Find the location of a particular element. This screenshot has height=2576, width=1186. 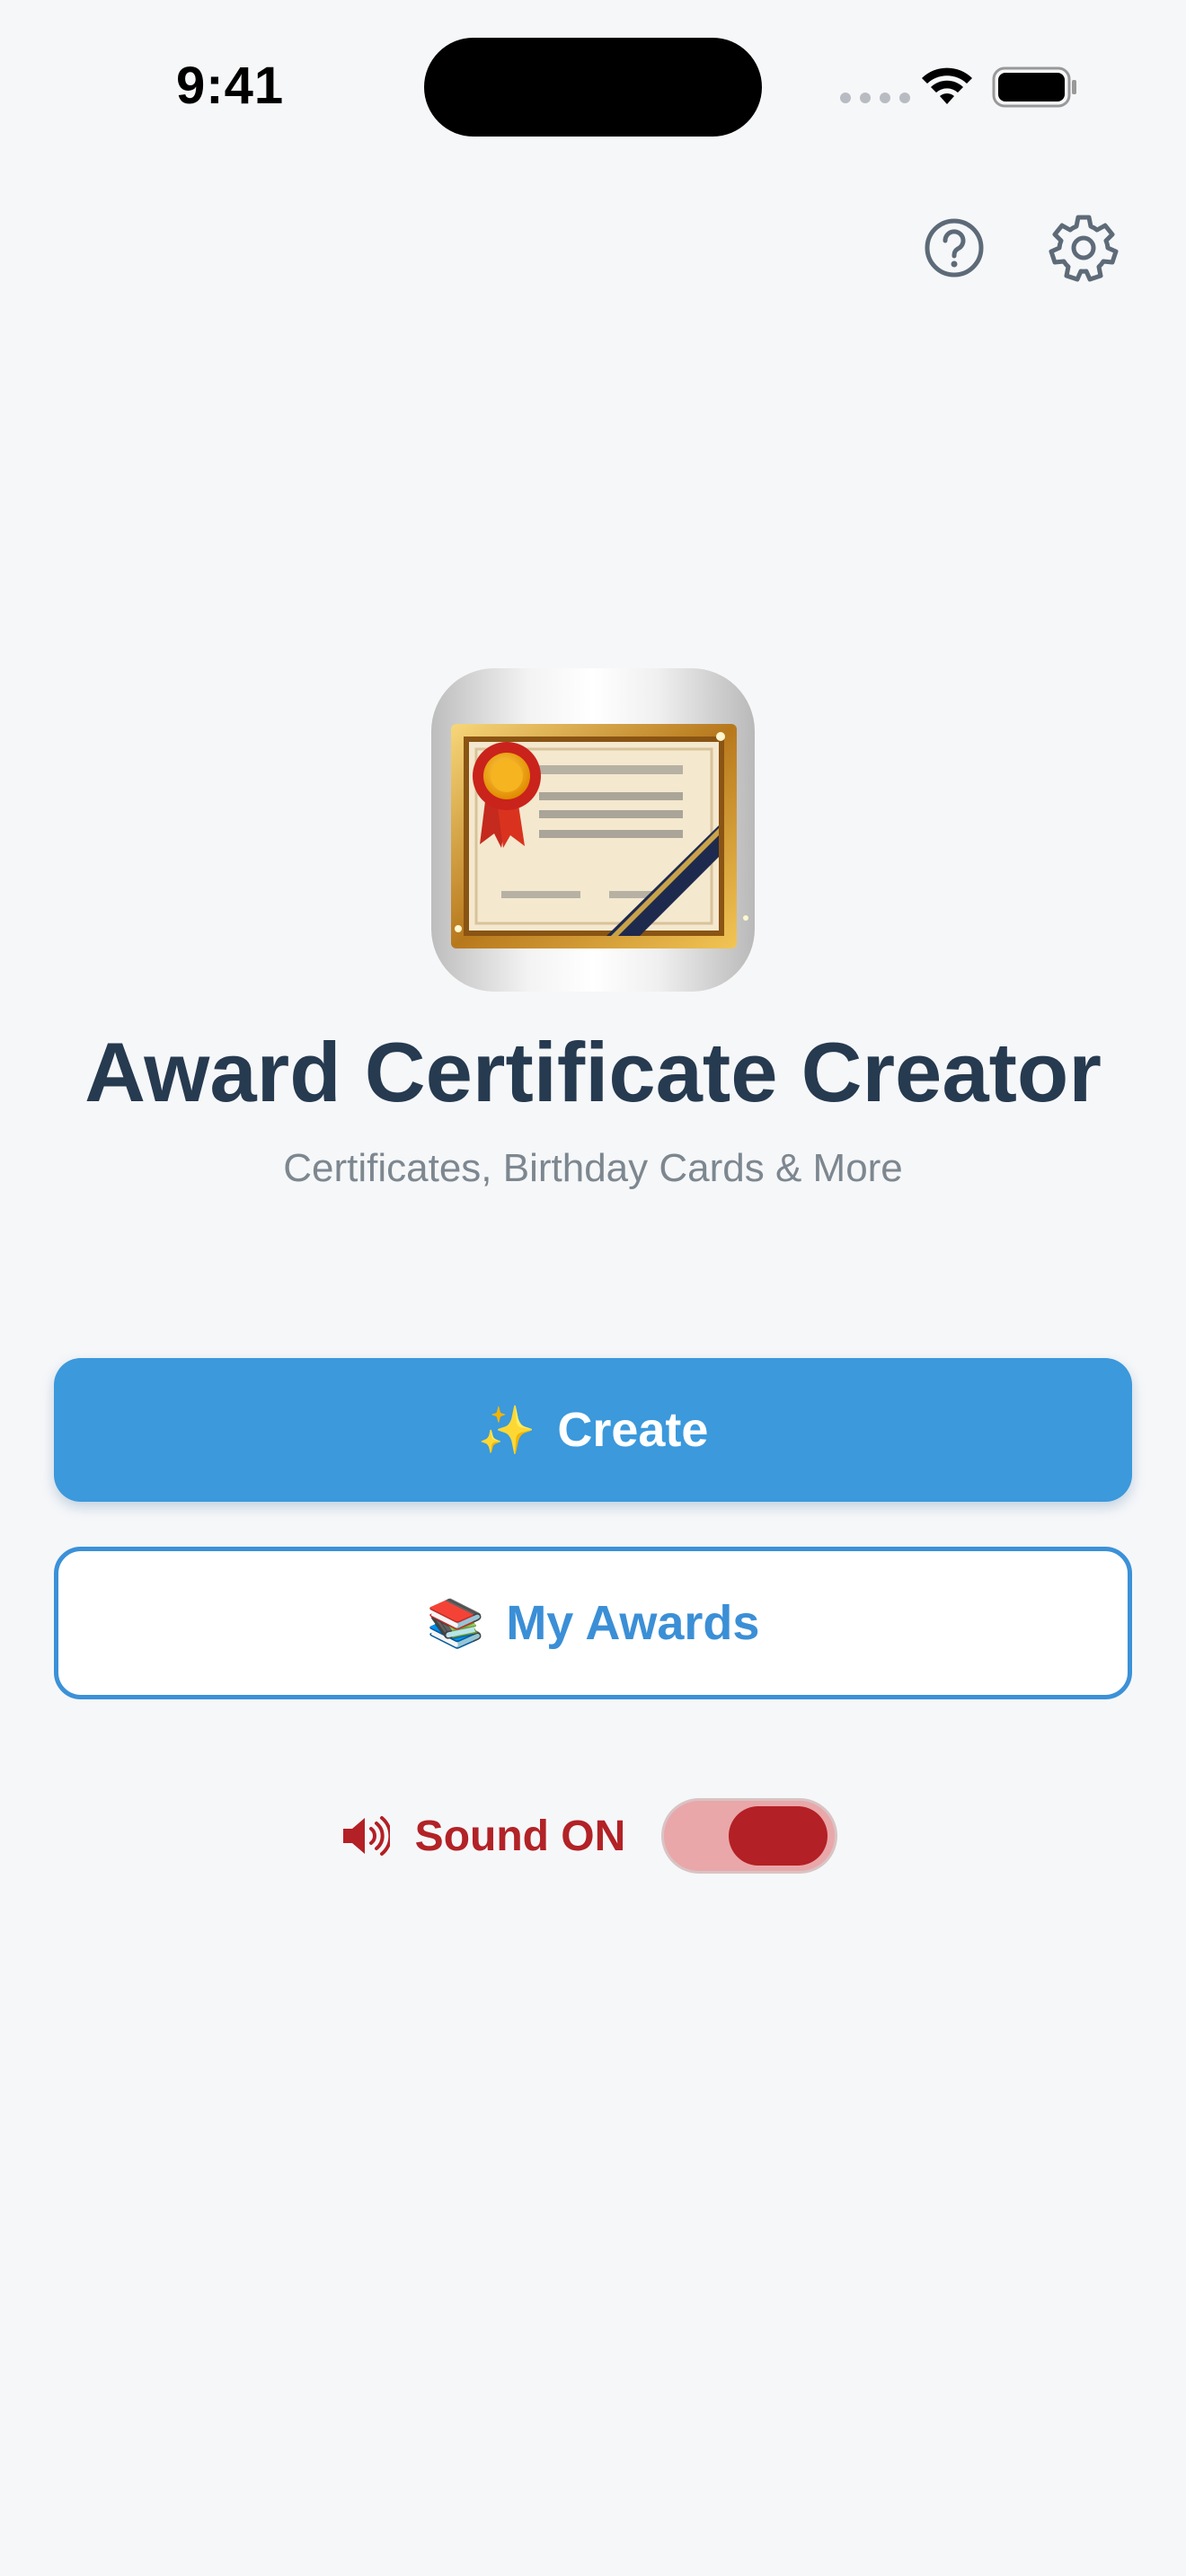

wifi-icon is located at coordinates (947, 85).